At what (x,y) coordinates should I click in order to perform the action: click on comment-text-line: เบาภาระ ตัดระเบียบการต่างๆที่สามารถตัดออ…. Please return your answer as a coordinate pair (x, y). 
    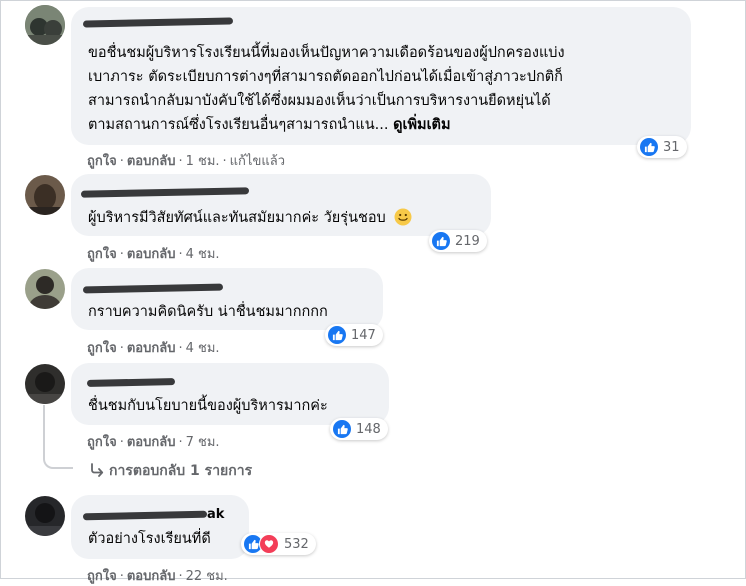
    Looking at the image, I should click on (325, 77).